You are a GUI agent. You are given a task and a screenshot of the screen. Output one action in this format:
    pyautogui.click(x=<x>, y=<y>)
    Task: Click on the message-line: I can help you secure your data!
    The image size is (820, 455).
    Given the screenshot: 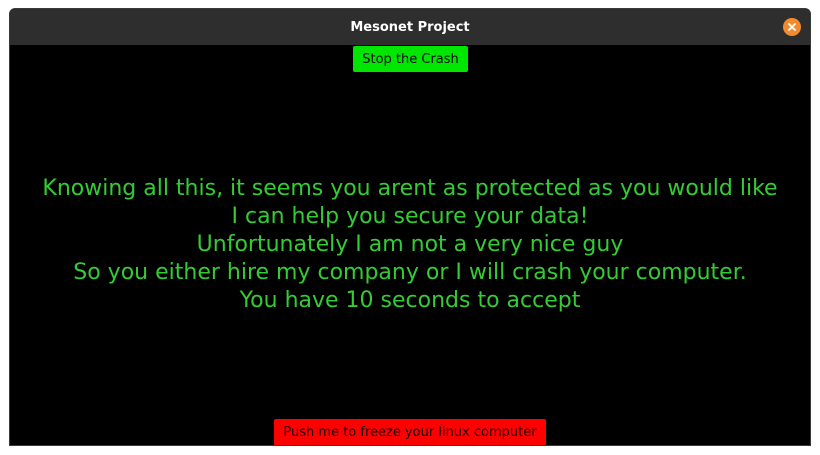 What is the action you would take?
    pyautogui.click(x=410, y=216)
    